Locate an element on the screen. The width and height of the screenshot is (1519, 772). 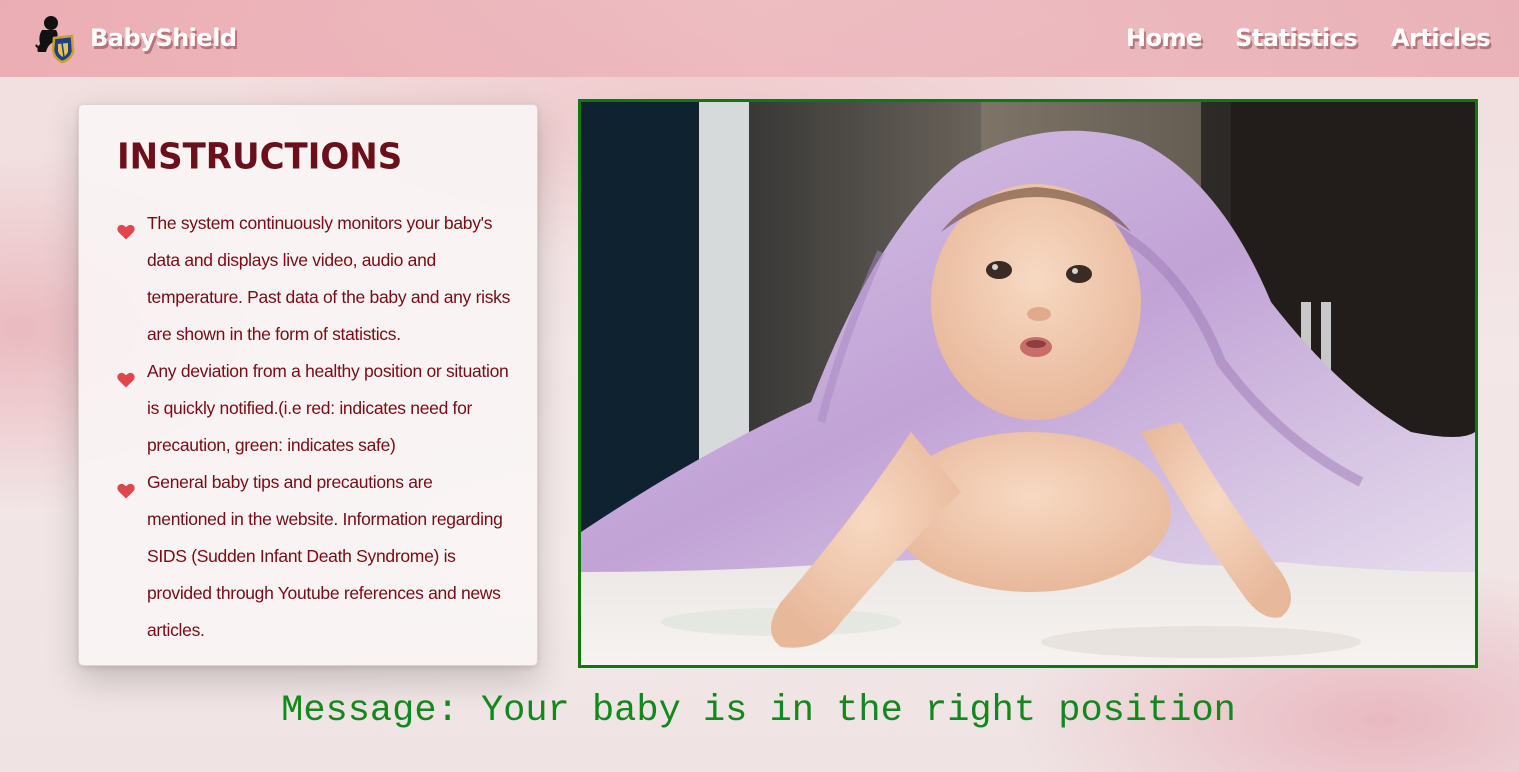
nav-home-link: Home is located at coordinates (1164, 38).